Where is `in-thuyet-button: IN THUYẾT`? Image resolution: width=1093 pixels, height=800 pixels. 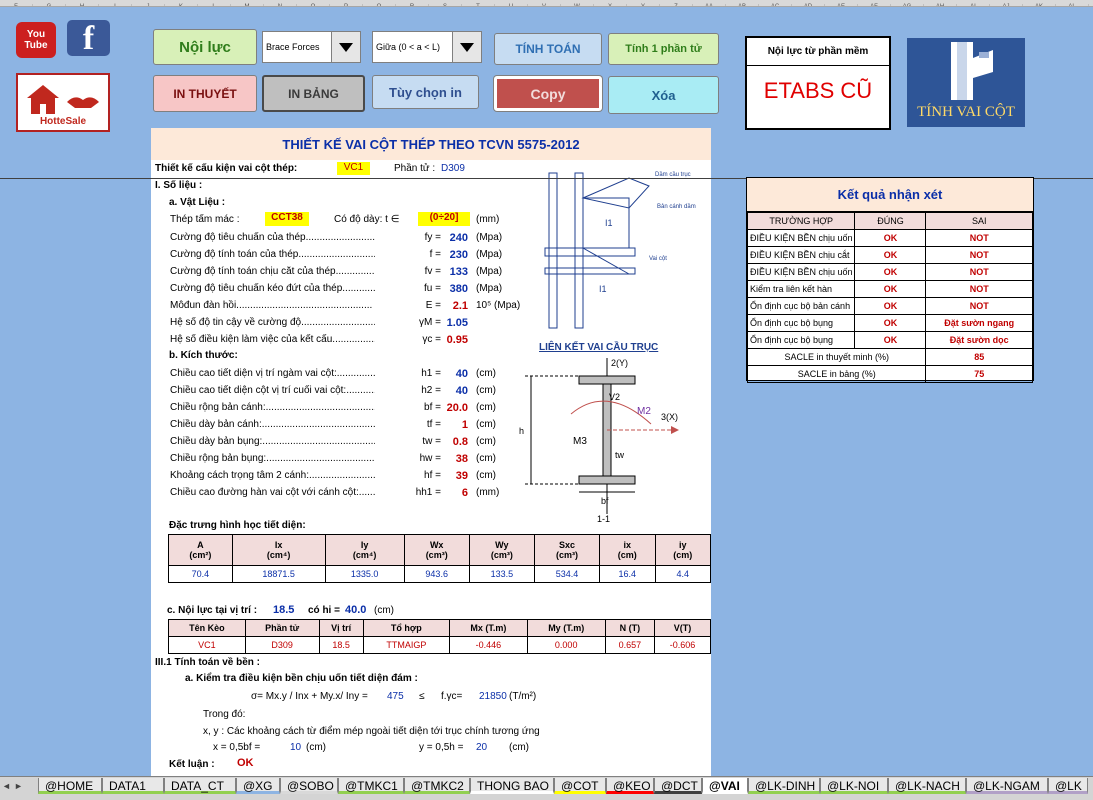
in-thuyet-button: IN THUYẾT is located at coordinates (205, 93).